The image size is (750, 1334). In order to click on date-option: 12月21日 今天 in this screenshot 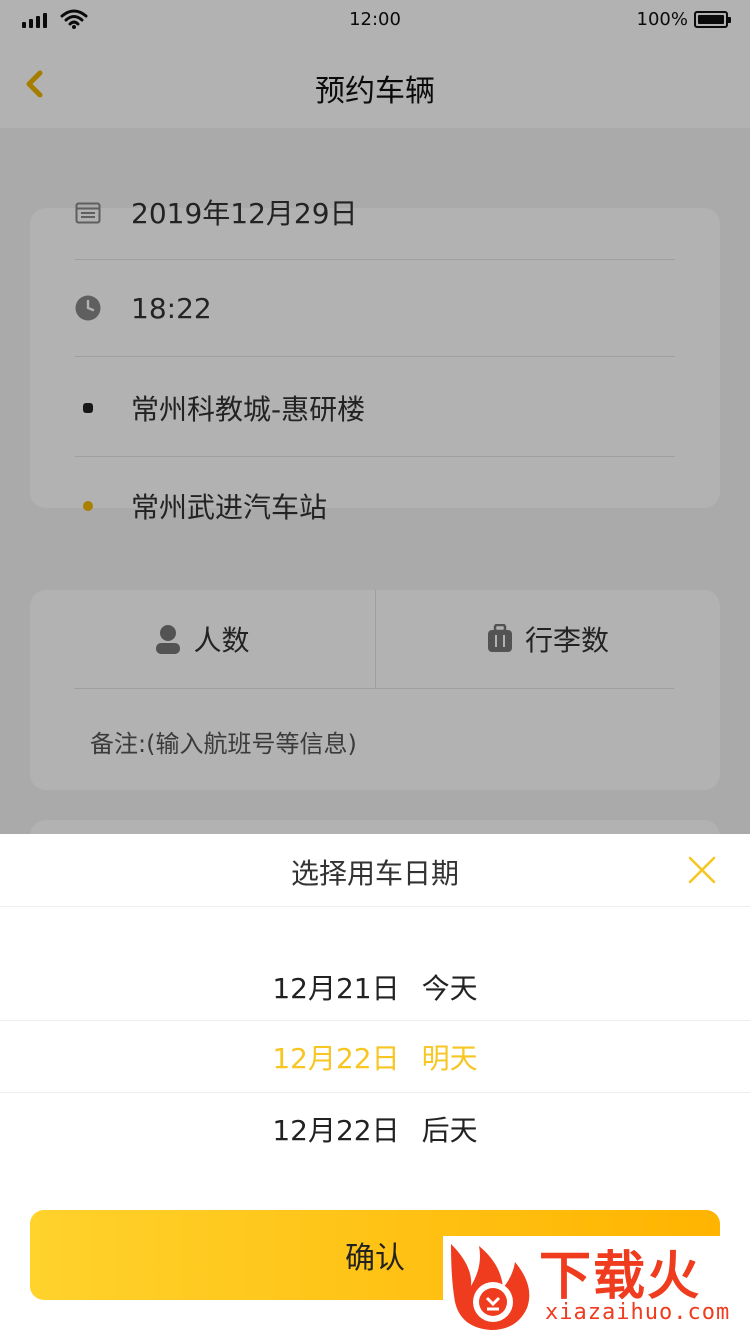, I will do `click(375, 987)`.